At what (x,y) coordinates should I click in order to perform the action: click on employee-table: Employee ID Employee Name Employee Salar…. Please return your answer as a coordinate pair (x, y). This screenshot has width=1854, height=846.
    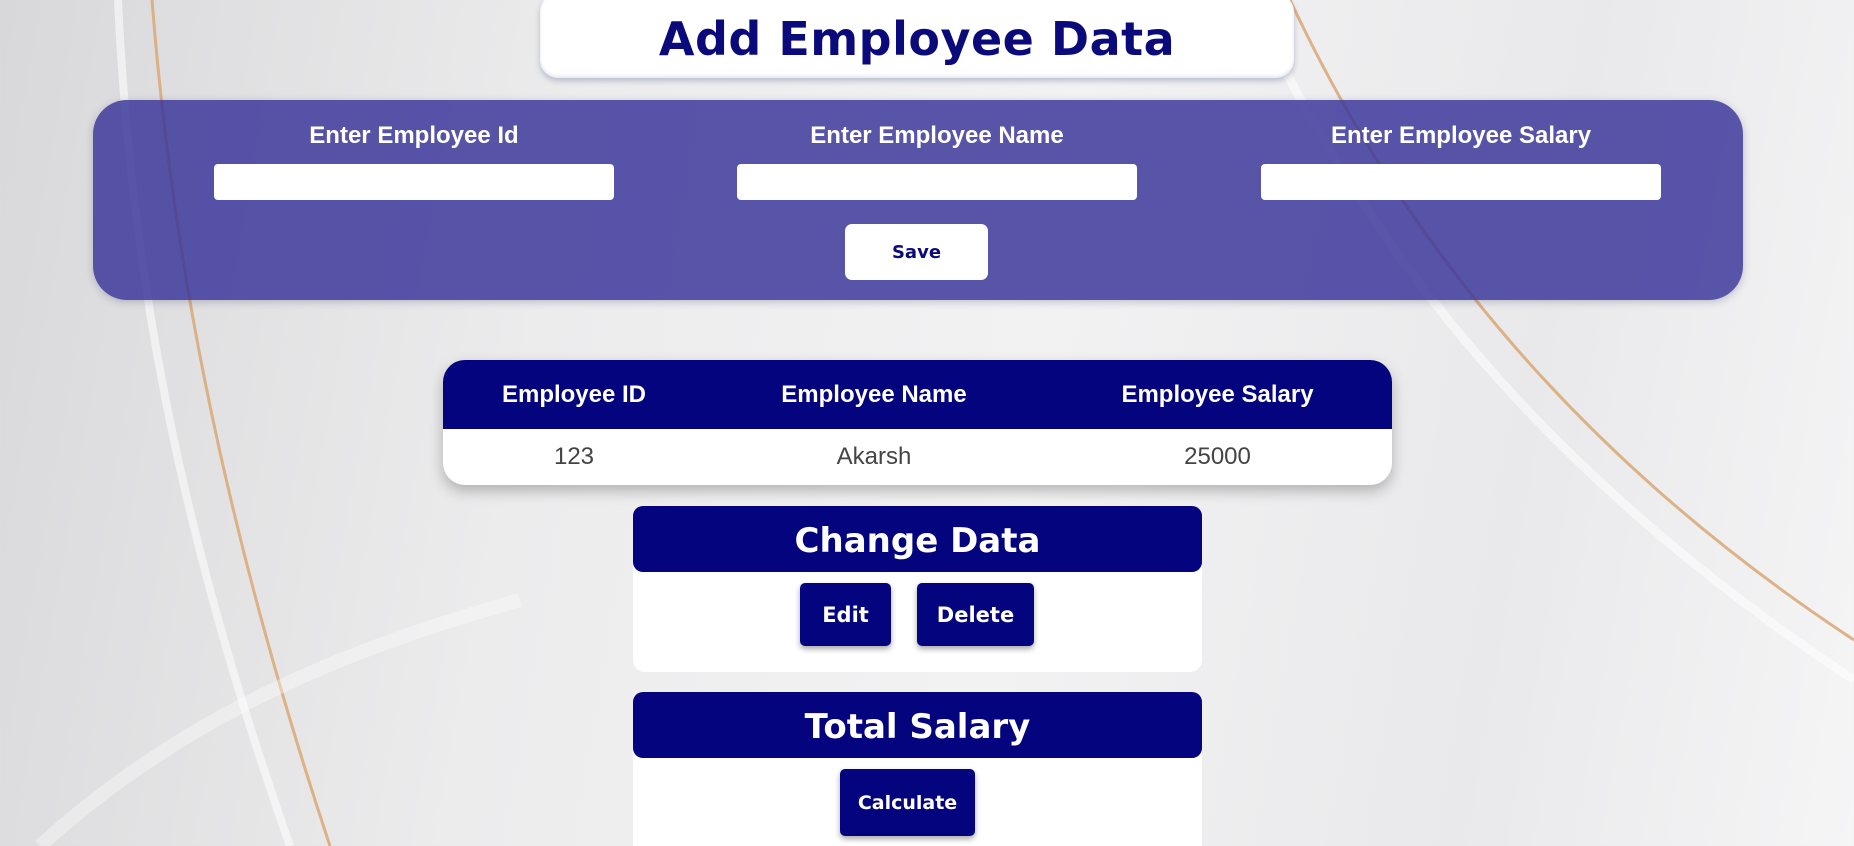
    Looking at the image, I should click on (917, 422).